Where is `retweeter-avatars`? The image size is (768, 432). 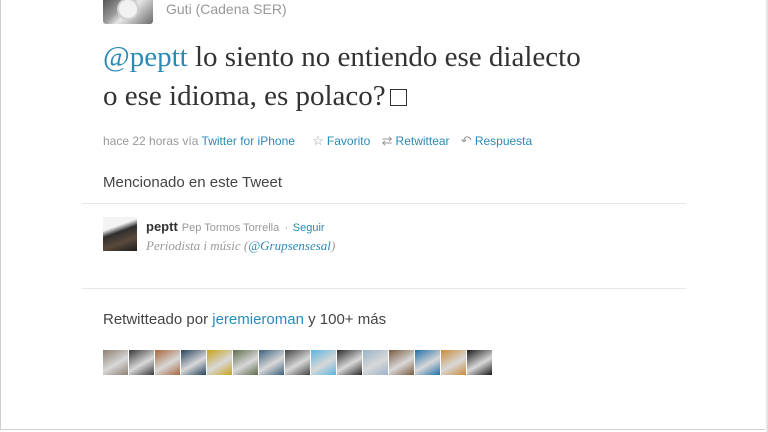 retweeter-avatars is located at coordinates (297, 362).